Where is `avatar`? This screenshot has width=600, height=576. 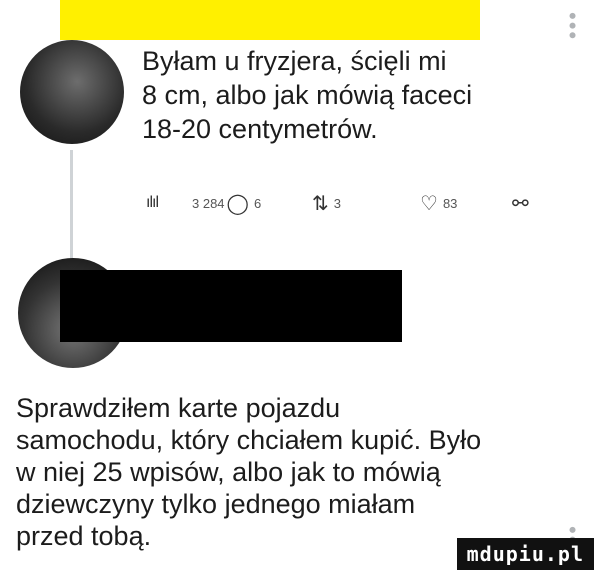
avatar is located at coordinates (72, 92).